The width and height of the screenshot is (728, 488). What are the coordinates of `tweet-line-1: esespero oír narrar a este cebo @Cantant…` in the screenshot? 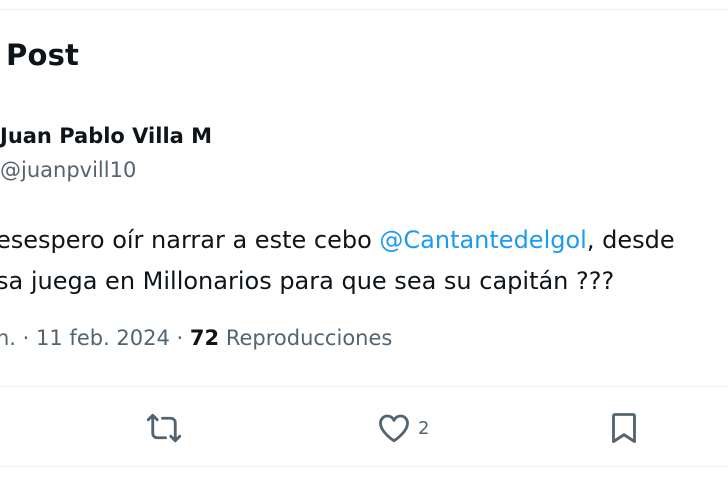 It's located at (337, 240).